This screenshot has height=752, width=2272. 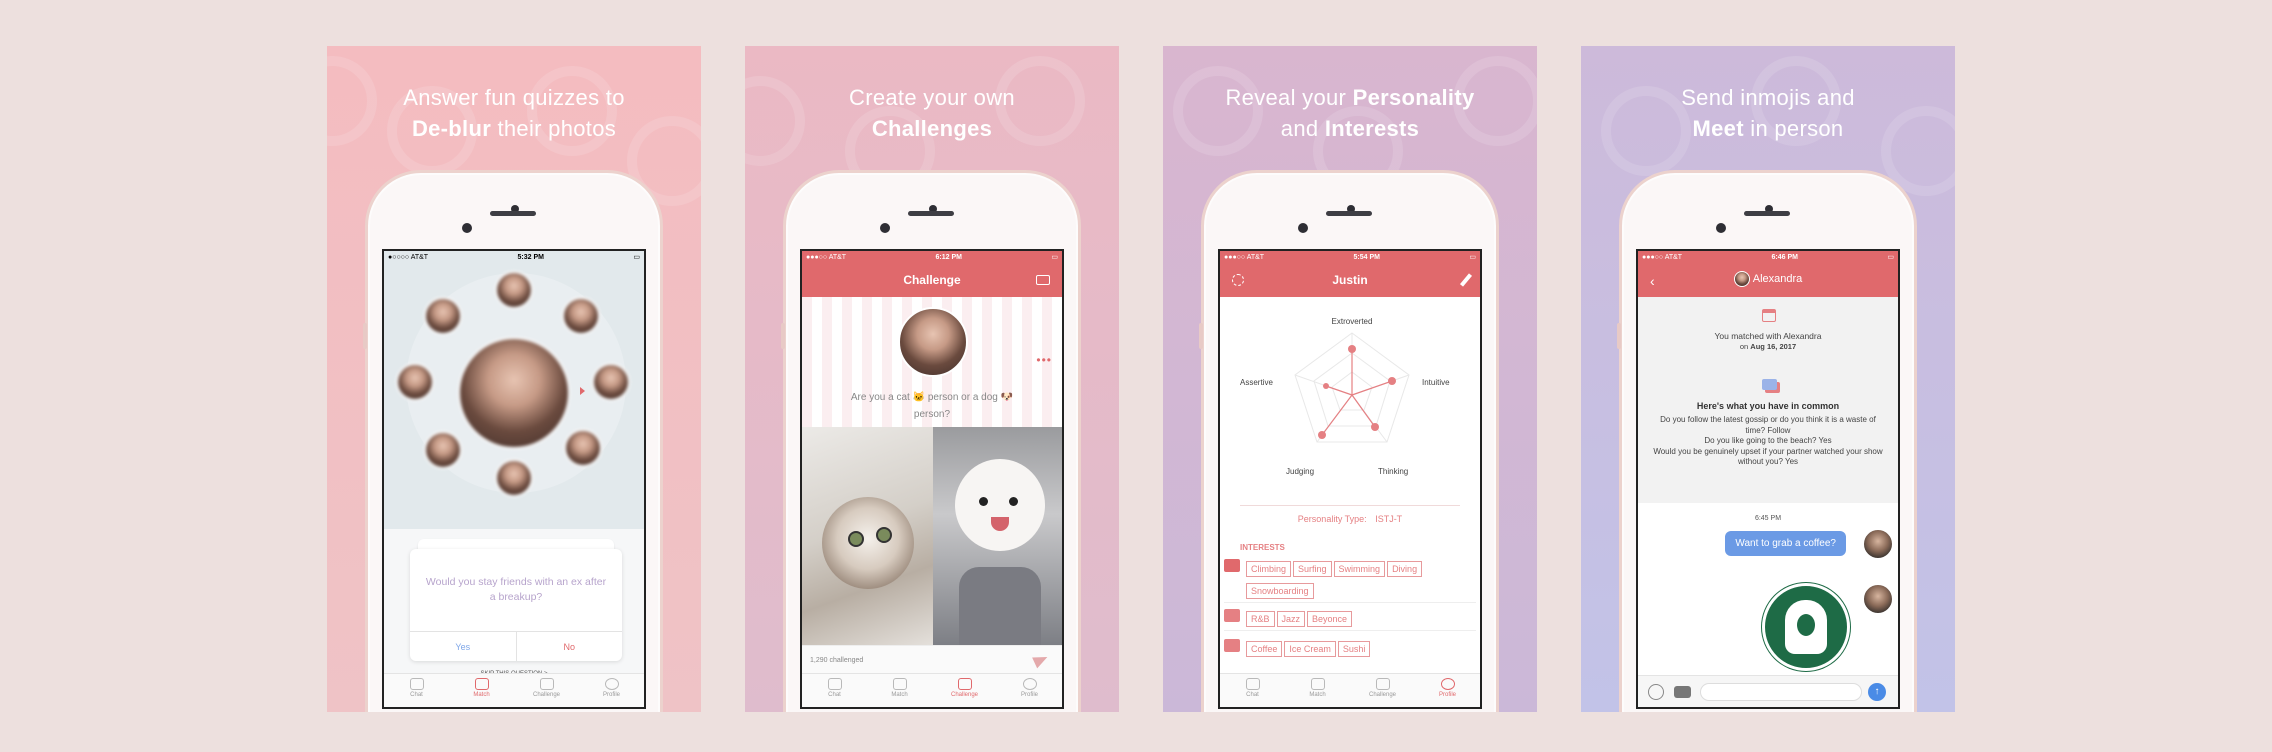 What do you see at coordinates (1372, 128) in the screenshot?
I see `caption-bold: Interests` at bounding box center [1372, 128].